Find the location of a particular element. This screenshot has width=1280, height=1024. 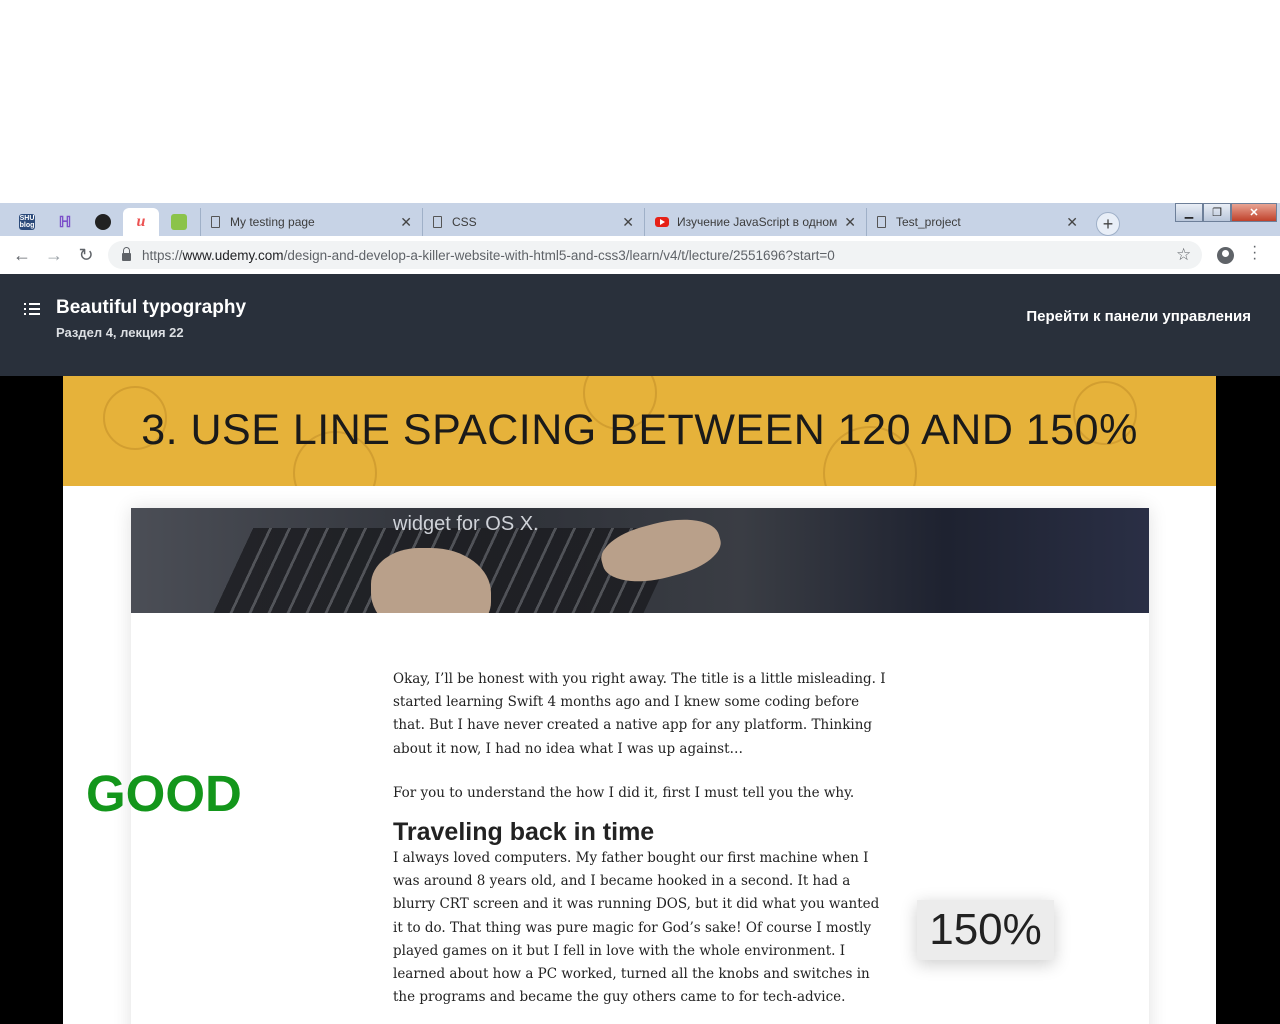

url-host: www.udemy.com is located at coordinates (233, 255).